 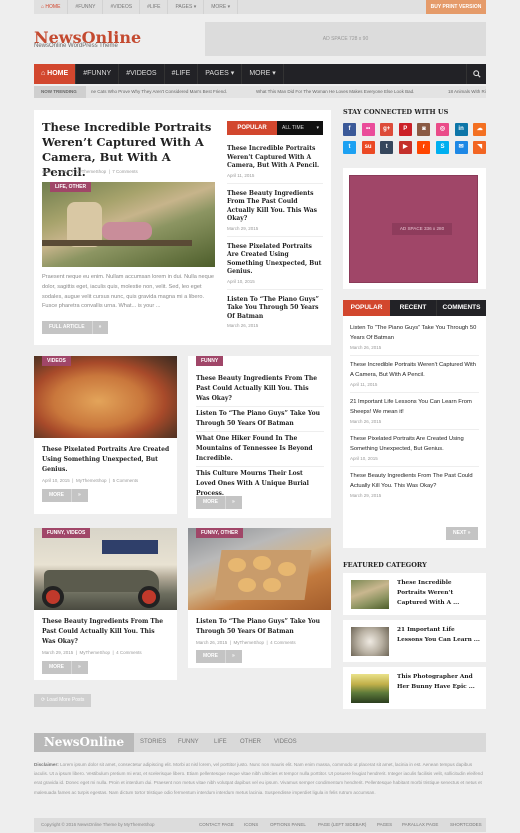 What do you see at coordinates (55, 74) in the screenshot?
I see `nav-home: ⌂ HOME` at bounding box center [55, 74].